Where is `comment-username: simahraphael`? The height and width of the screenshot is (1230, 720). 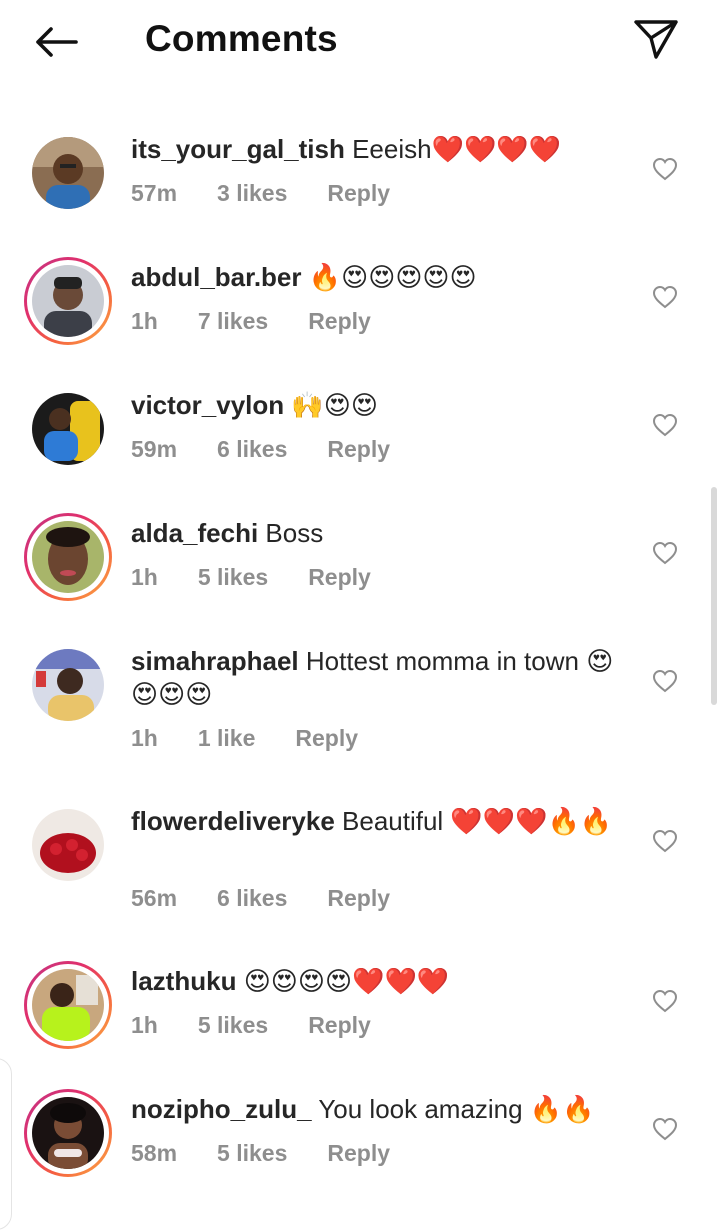
comment-username: simahraphael is located at coordinates (215, 661).